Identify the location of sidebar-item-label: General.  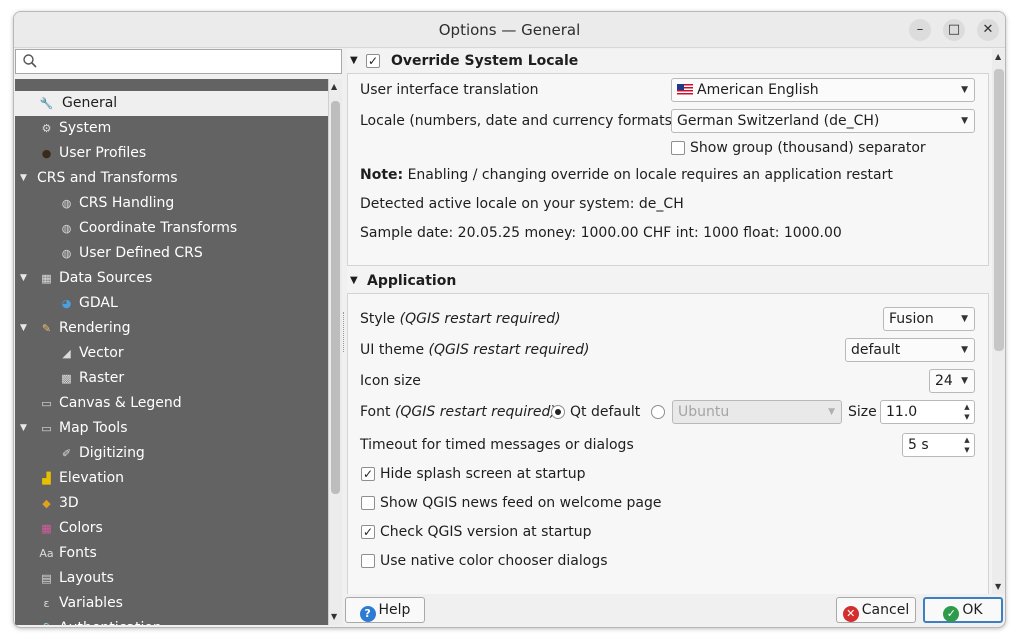
(90, 103).